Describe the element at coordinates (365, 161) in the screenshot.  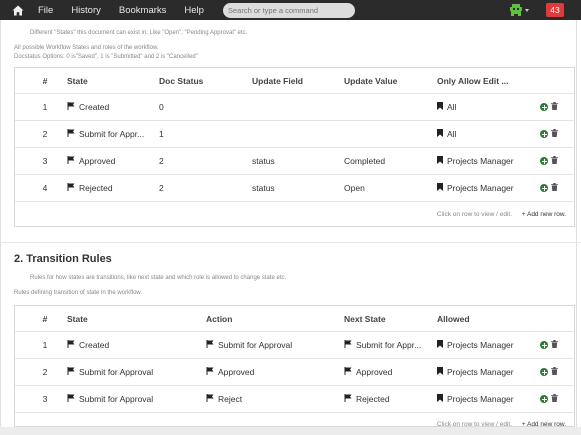
I see `row-update-value: Completed` at that location.